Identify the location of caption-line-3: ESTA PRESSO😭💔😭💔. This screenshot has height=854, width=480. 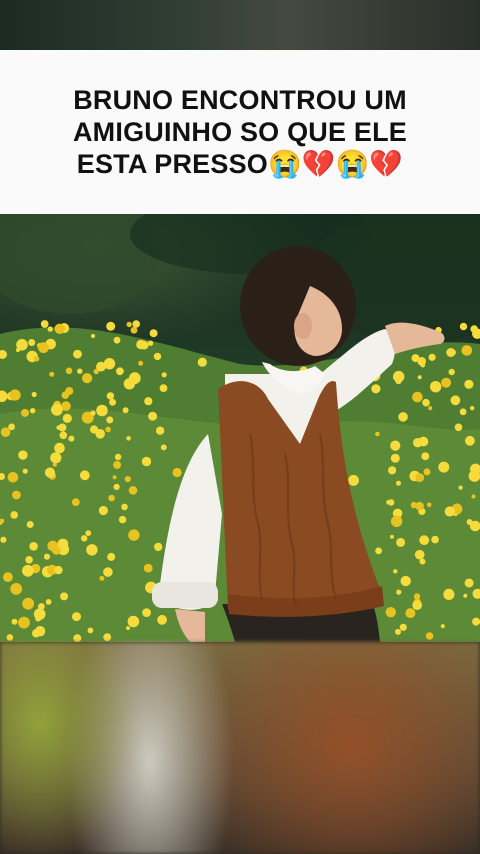
(240, 164).